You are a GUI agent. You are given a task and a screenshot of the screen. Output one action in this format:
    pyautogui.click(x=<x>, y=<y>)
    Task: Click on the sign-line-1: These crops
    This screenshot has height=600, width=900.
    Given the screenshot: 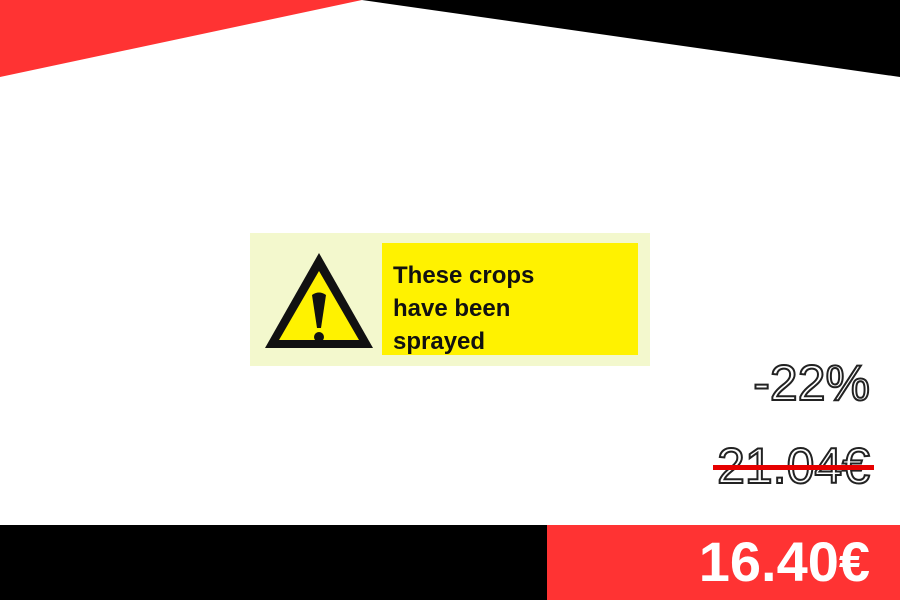 What is the action you would take?
    pyautogui.click(x=464, y=275)
    